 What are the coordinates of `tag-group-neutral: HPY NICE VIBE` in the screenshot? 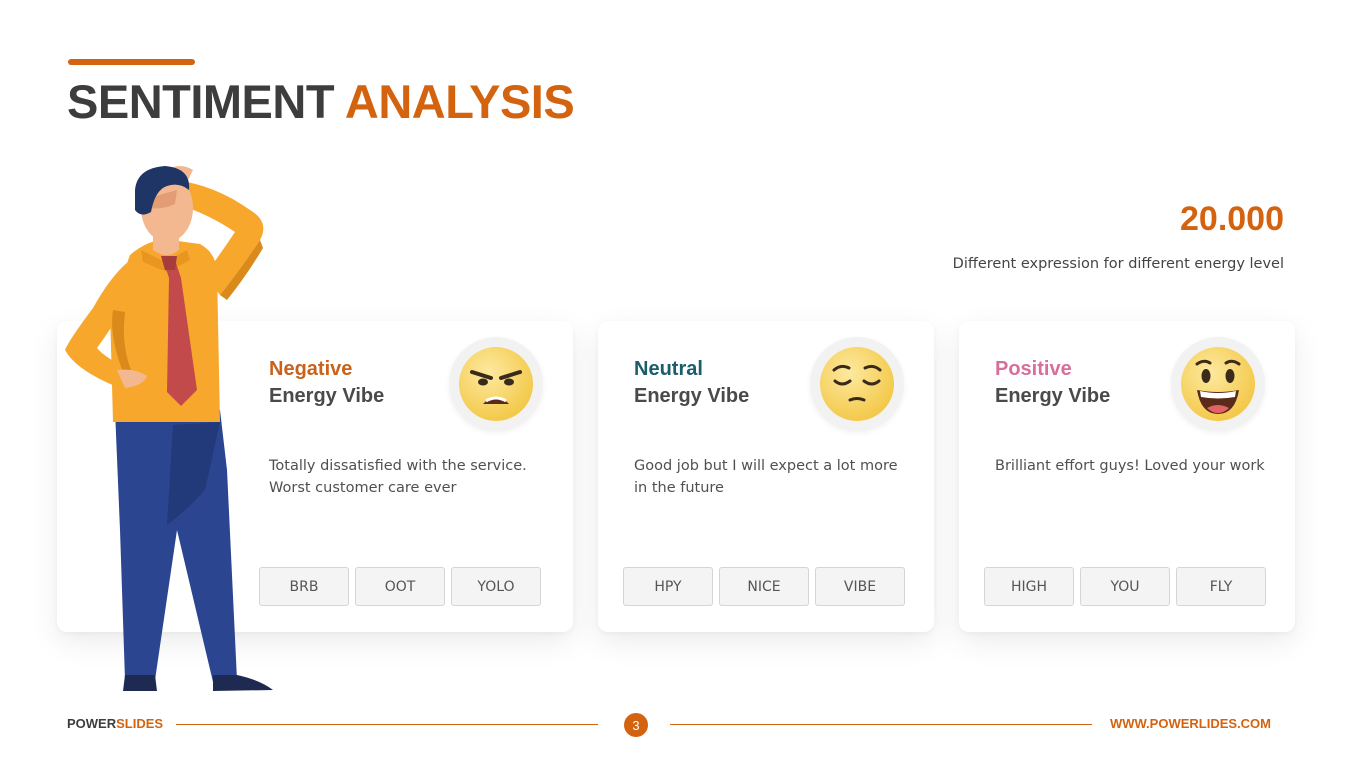 It's located at (764, 586).